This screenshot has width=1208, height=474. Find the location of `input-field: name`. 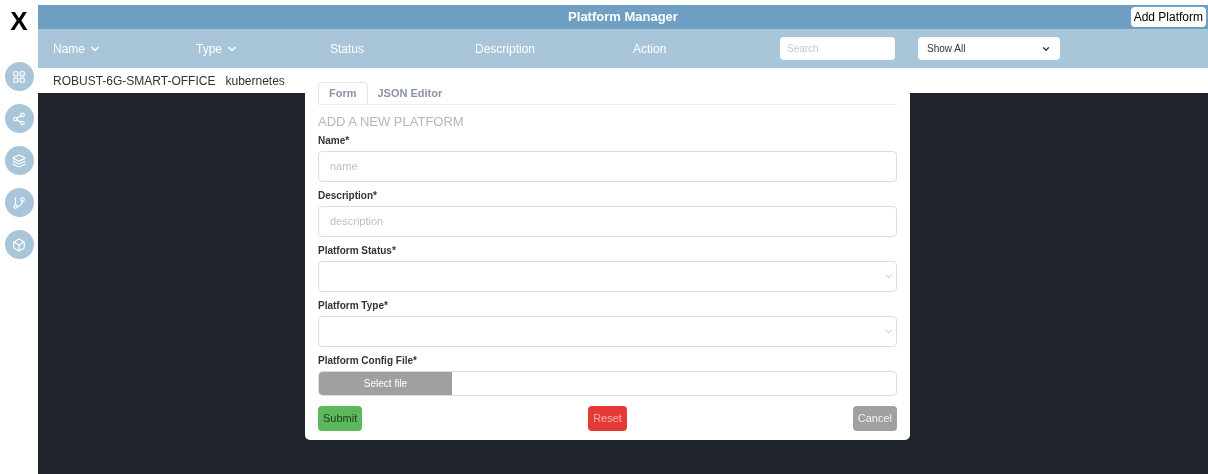

input-field: name is located at coordinates (607, 166).